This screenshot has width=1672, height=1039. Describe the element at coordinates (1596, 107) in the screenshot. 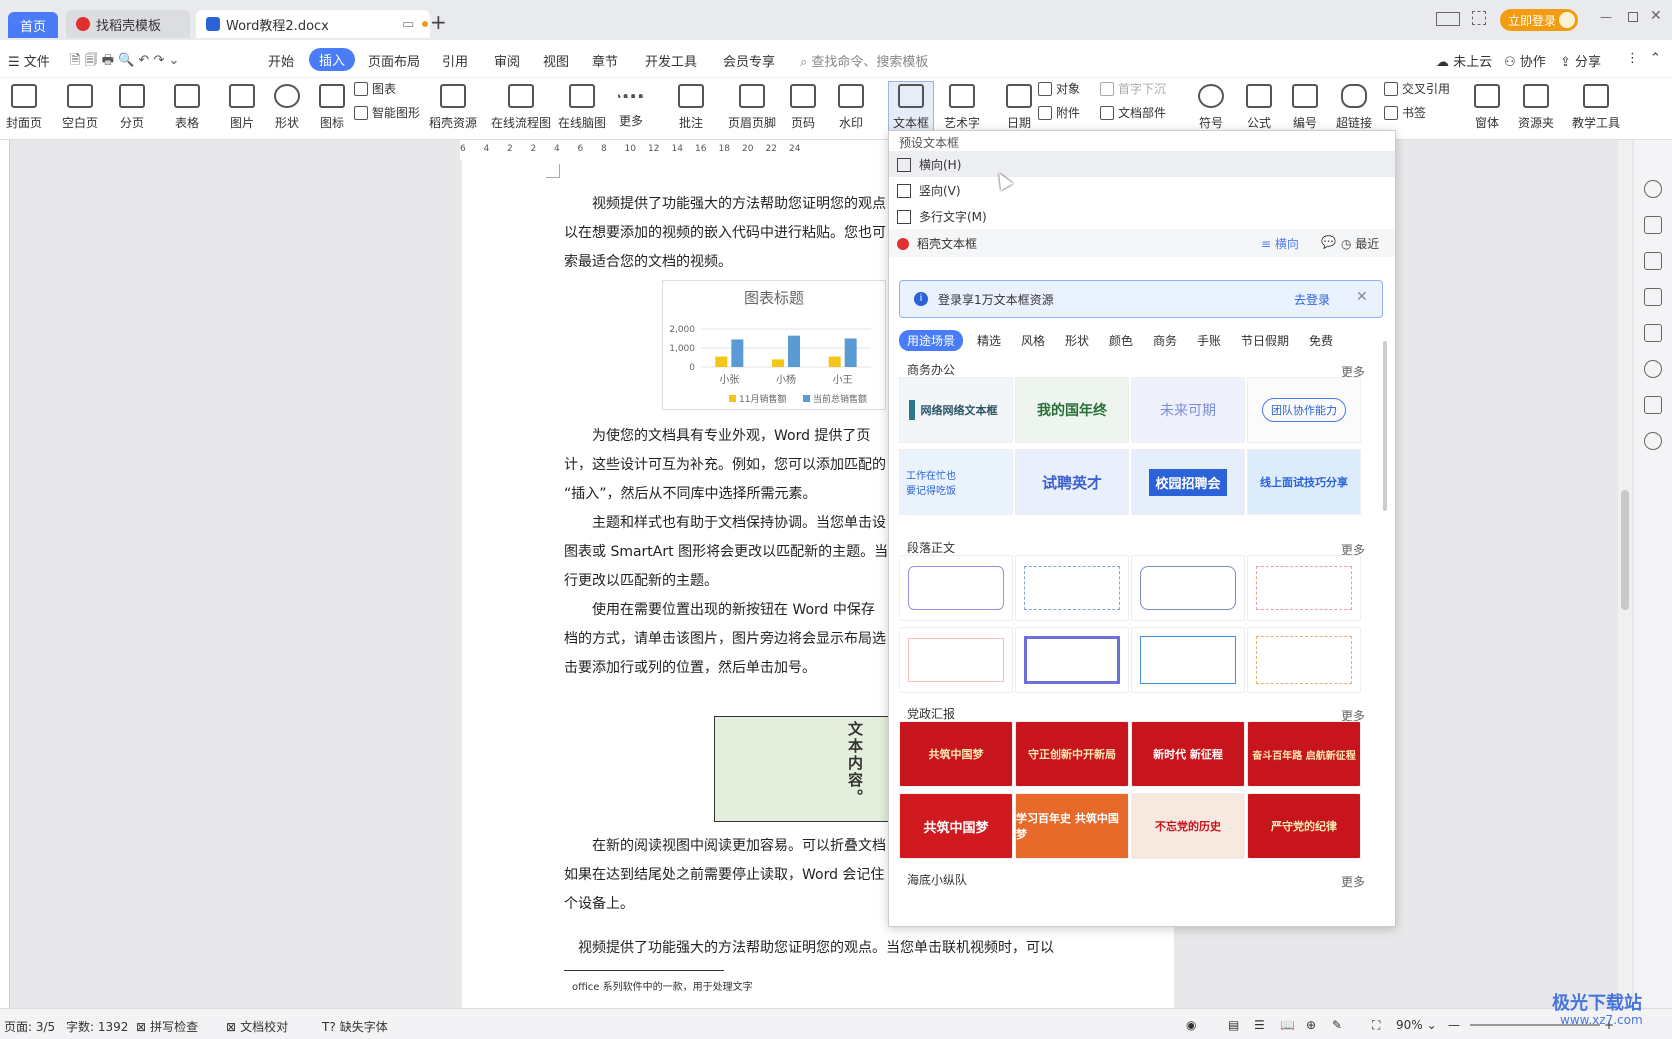

I see `teaching-tools-button: 教学工具` at that location.